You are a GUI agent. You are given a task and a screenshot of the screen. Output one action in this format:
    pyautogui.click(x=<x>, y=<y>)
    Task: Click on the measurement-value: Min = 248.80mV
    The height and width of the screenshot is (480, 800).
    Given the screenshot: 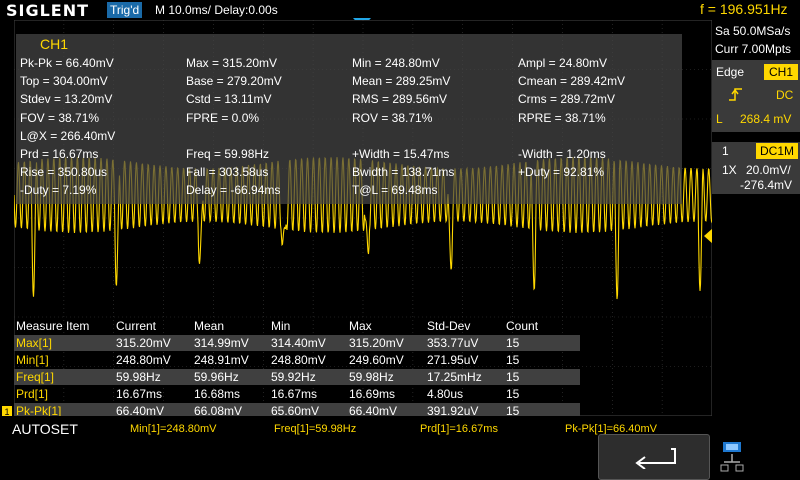 What is the action you would take?
    pyautogui.click(x=396, y=63)
    